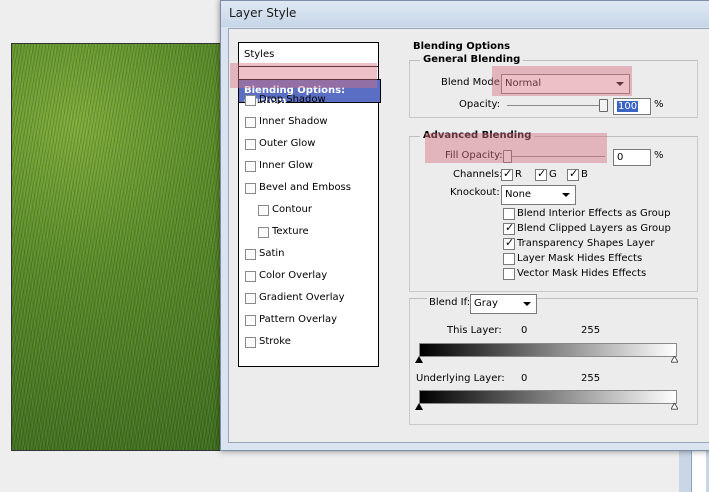 This screenshot has height=492, width=709. I want to click on opacity-slider-thumb, so click(603, 105).